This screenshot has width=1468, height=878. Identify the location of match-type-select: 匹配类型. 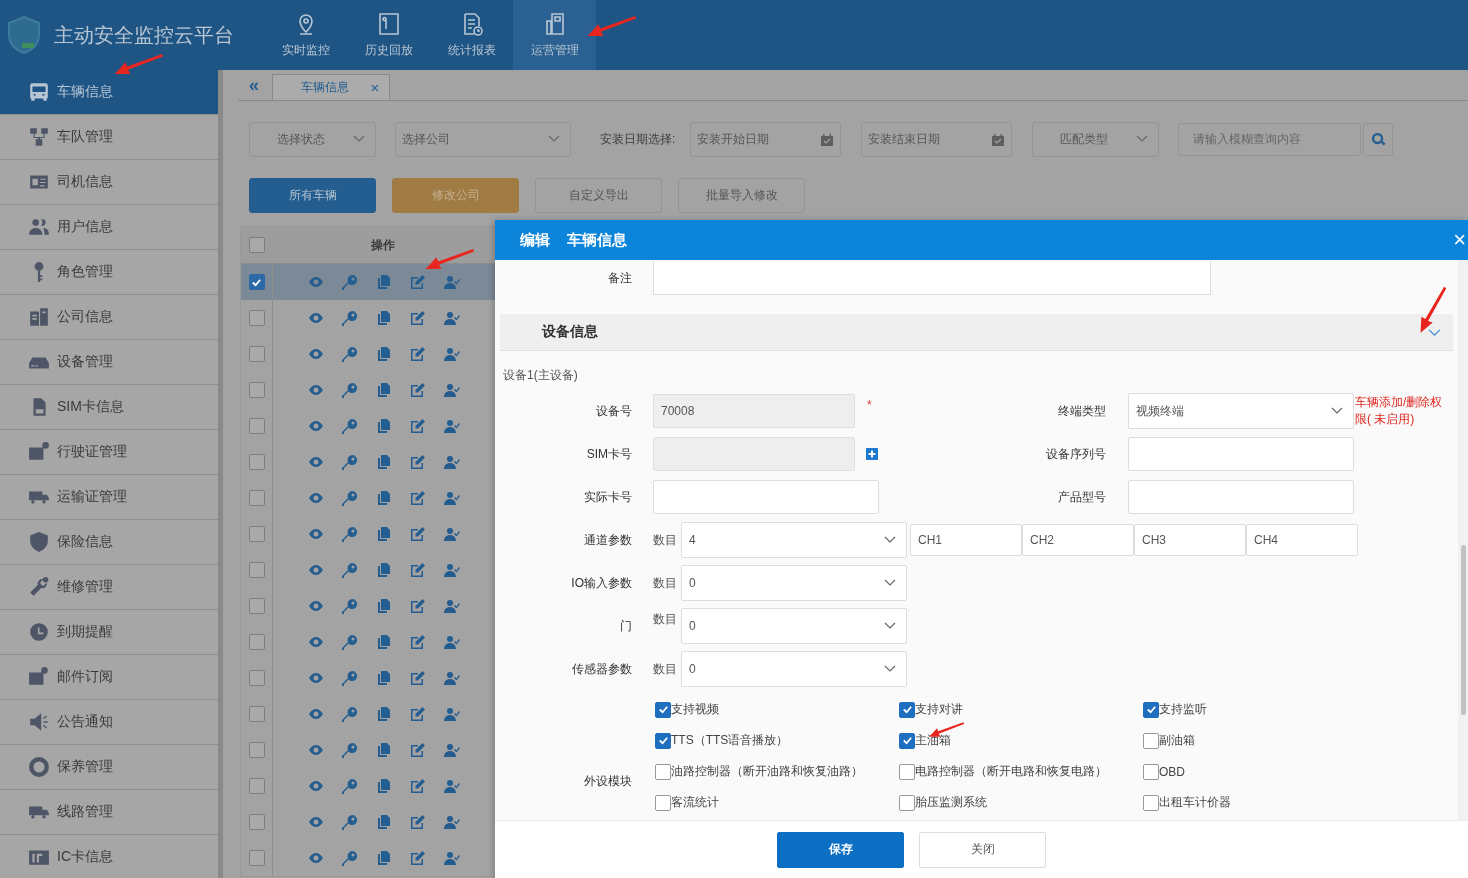
(1096, 139).